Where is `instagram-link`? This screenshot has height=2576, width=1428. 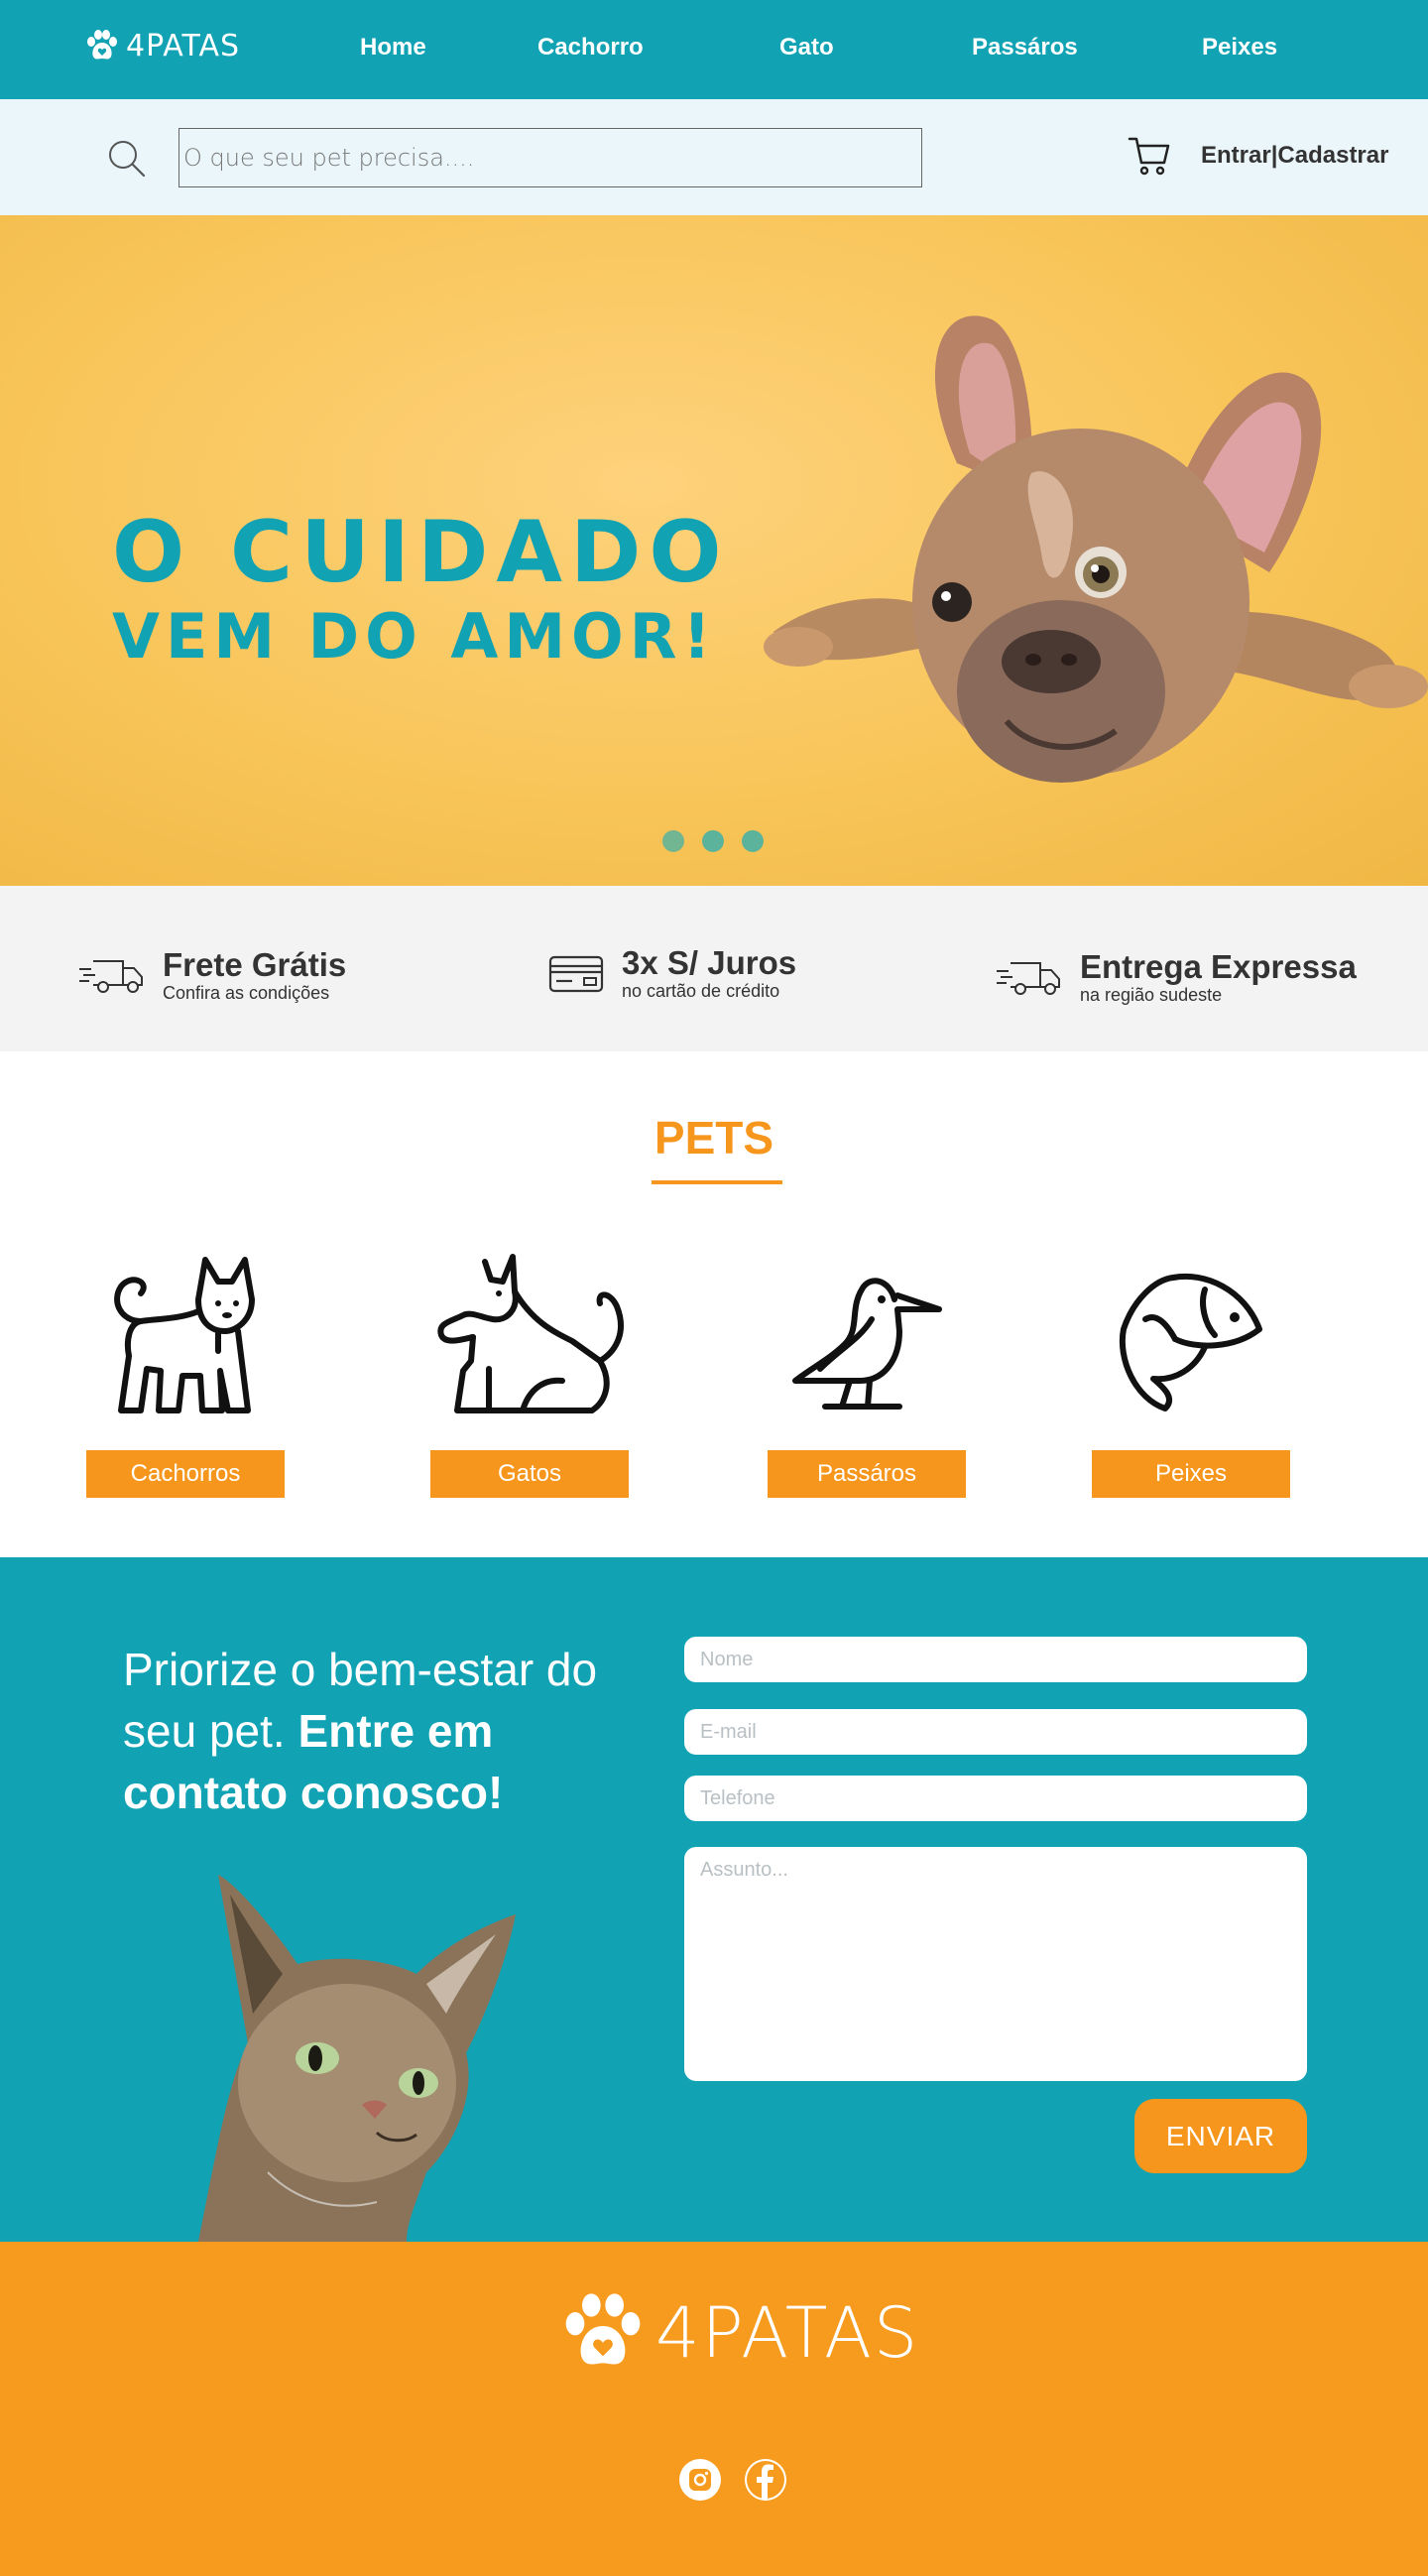
instagram-link is located at coordinates (700, 2480).